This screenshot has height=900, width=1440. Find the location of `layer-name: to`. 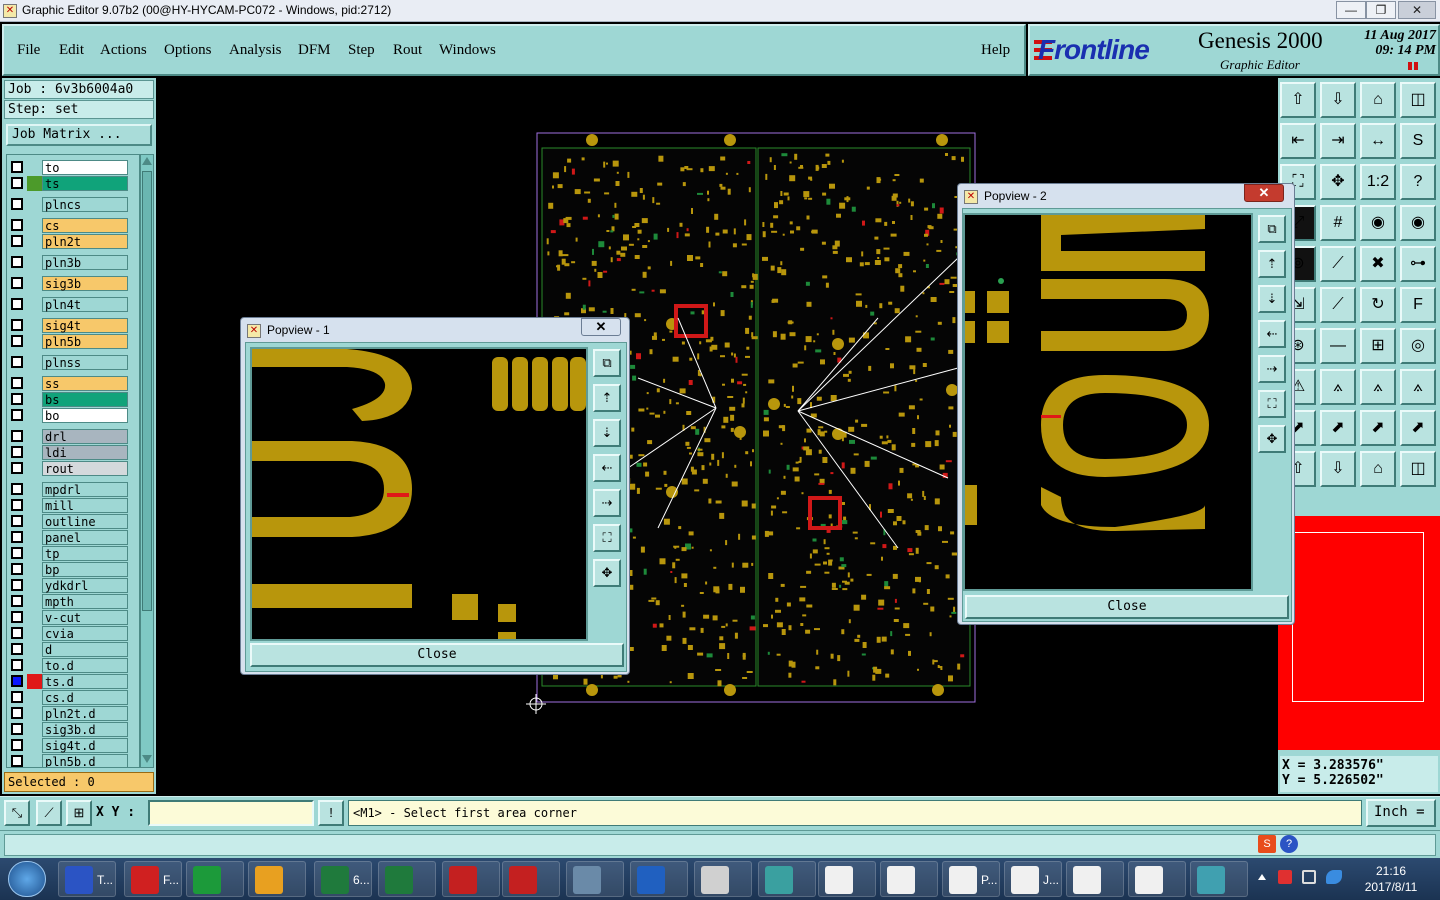

layer-name: to is located at coordinates (85, 167).